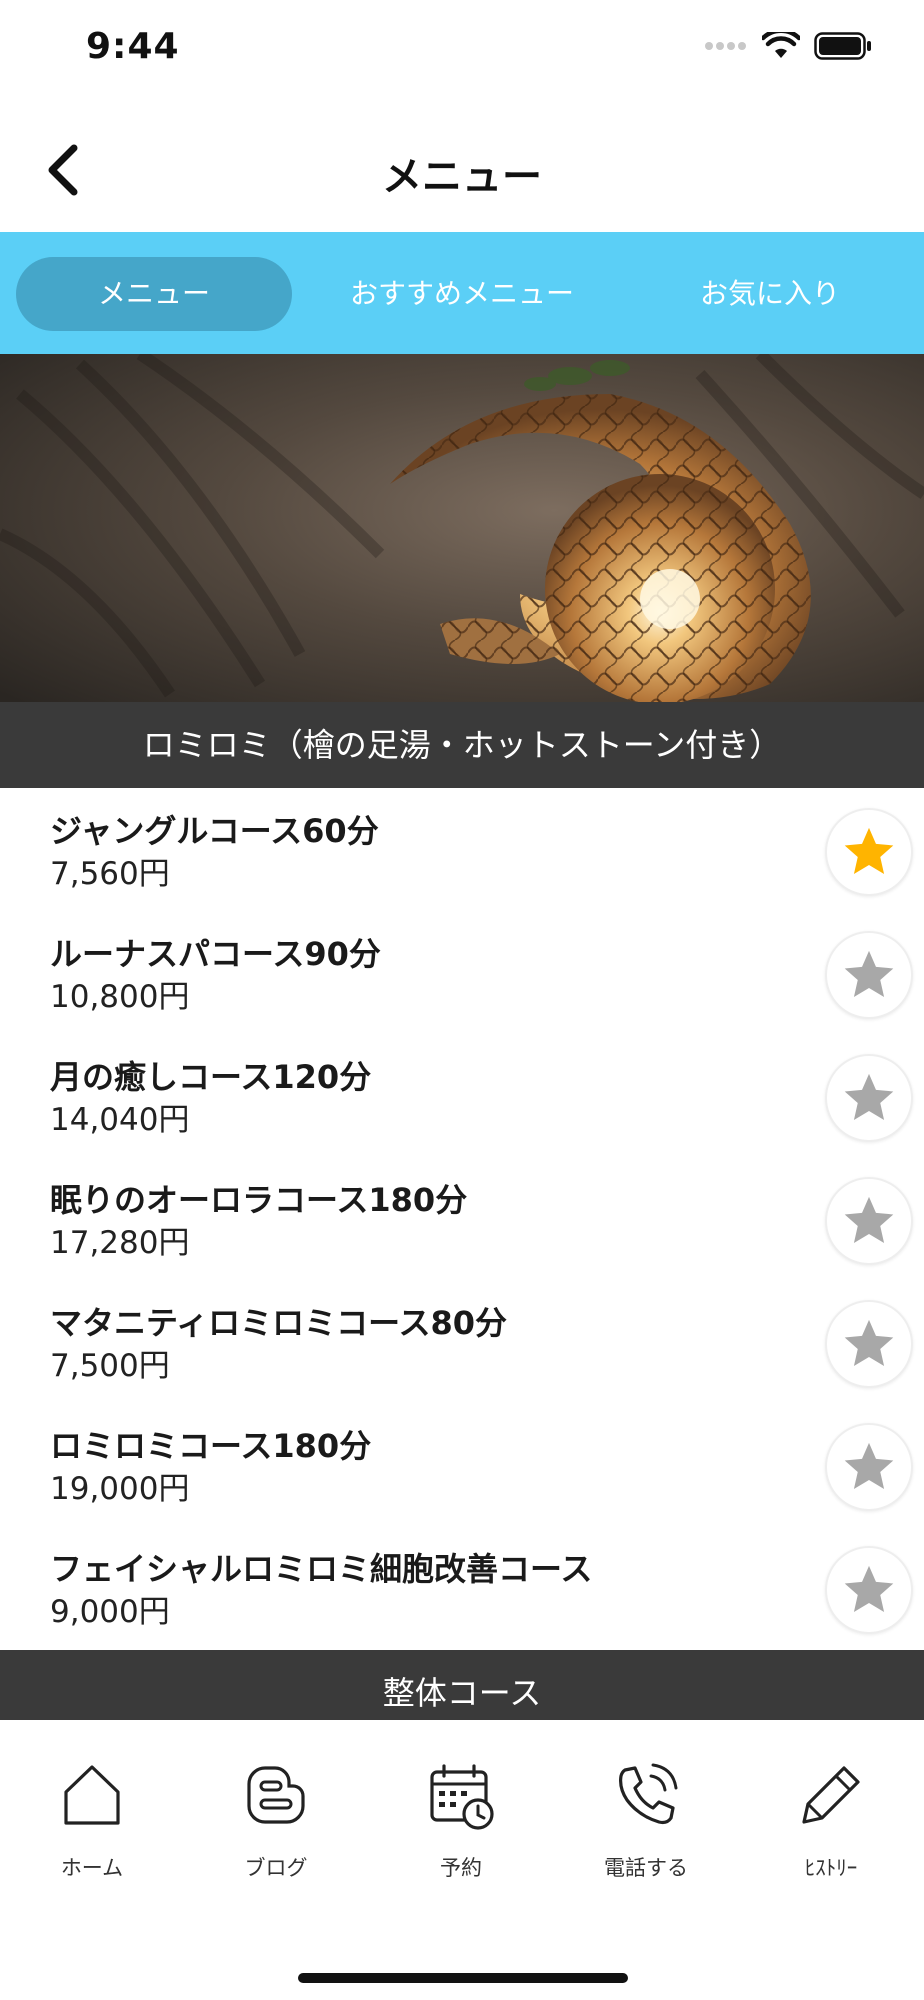 The image size is (924, 2000). I want to click on signal-icon, so click(725, 46).